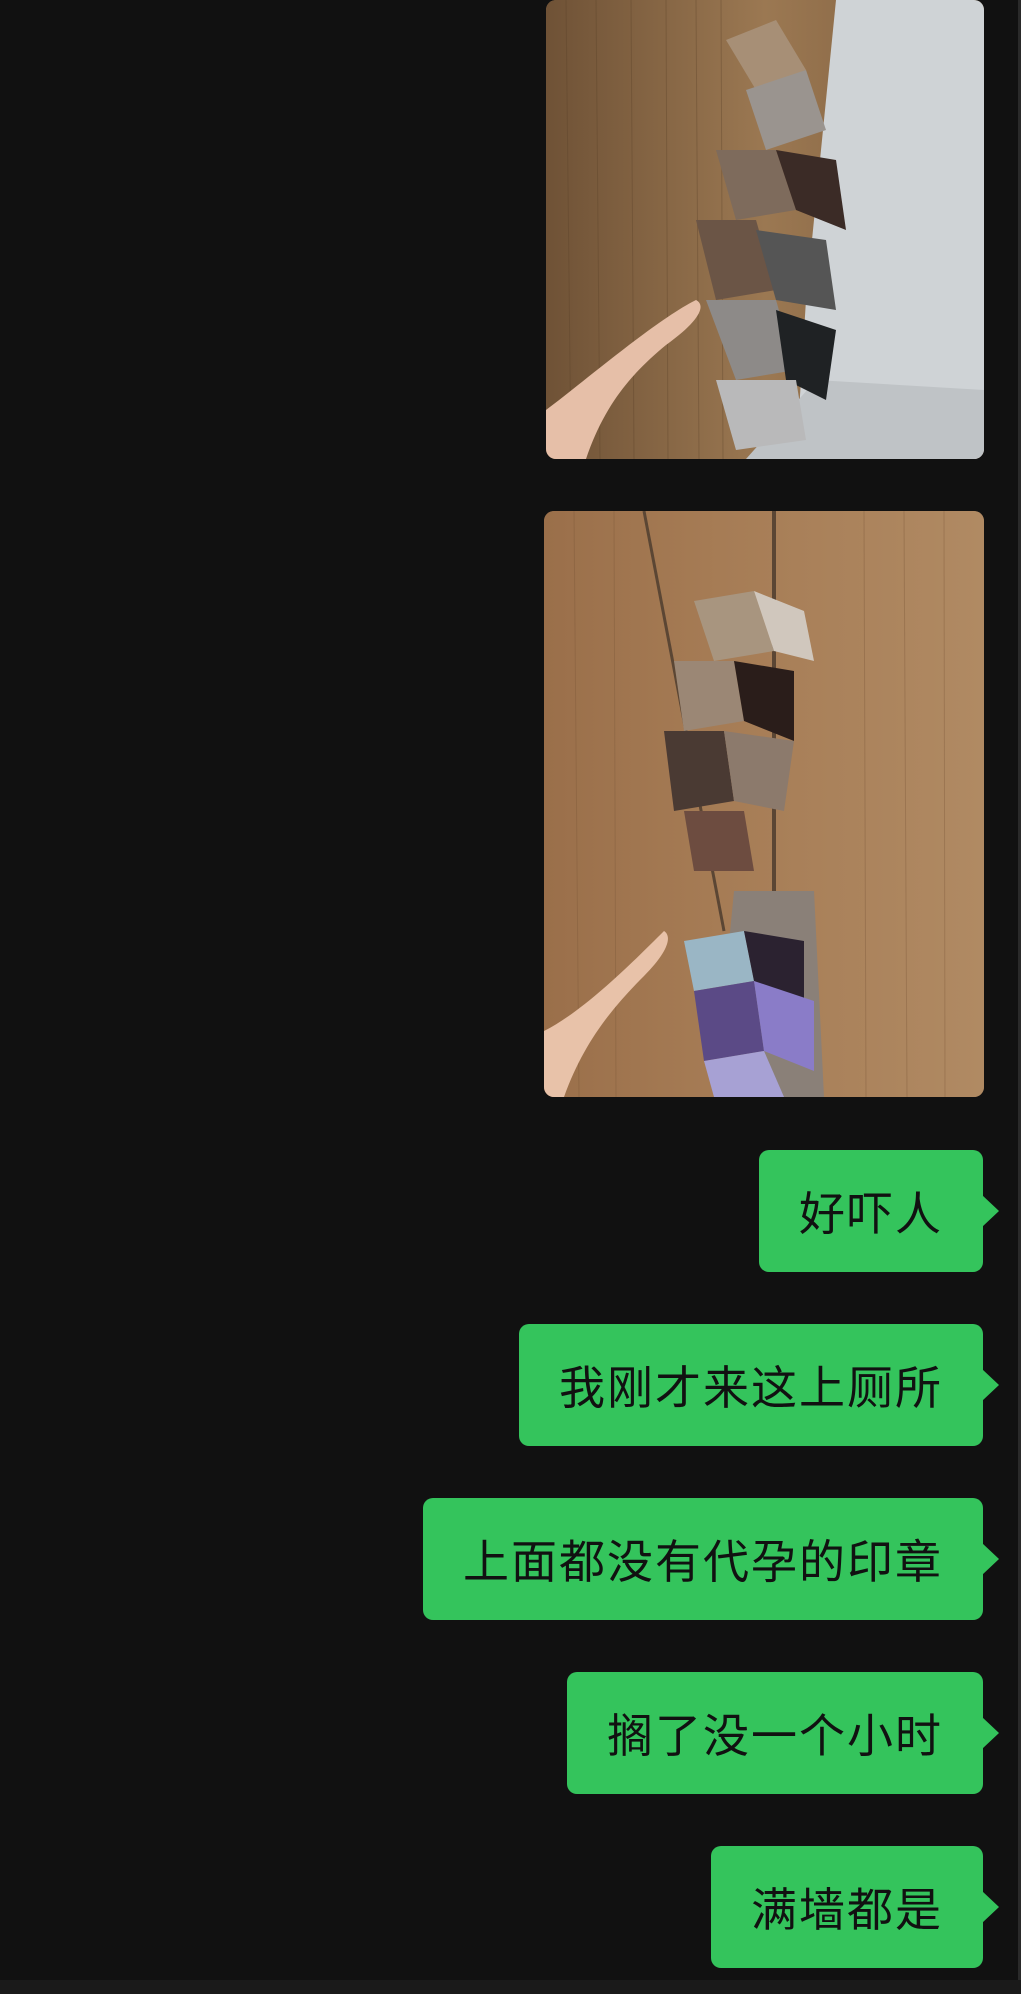 This screenshot has width=1021, height=1994. What do you see at coordinates (751, 1388) in the screenshot?
I see `message-text-2: 我刚才来这上厕所` at bounding box center [751, 1388].